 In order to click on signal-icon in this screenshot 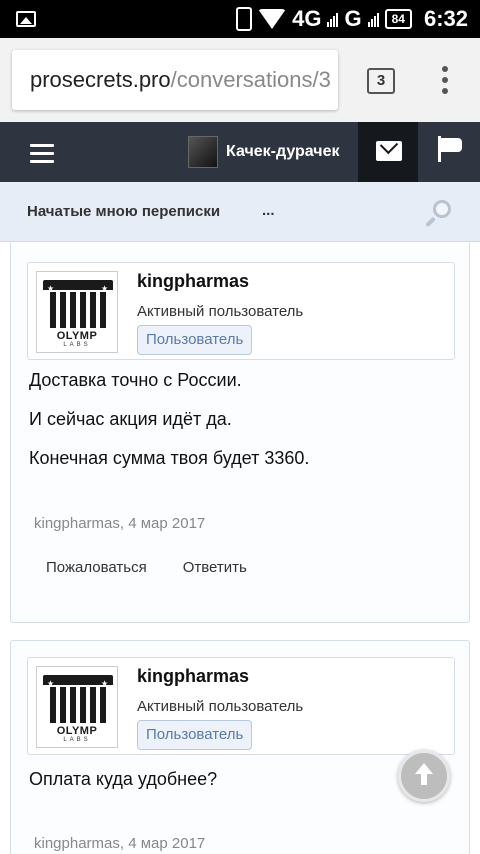, I will do `click(333, 19)`.